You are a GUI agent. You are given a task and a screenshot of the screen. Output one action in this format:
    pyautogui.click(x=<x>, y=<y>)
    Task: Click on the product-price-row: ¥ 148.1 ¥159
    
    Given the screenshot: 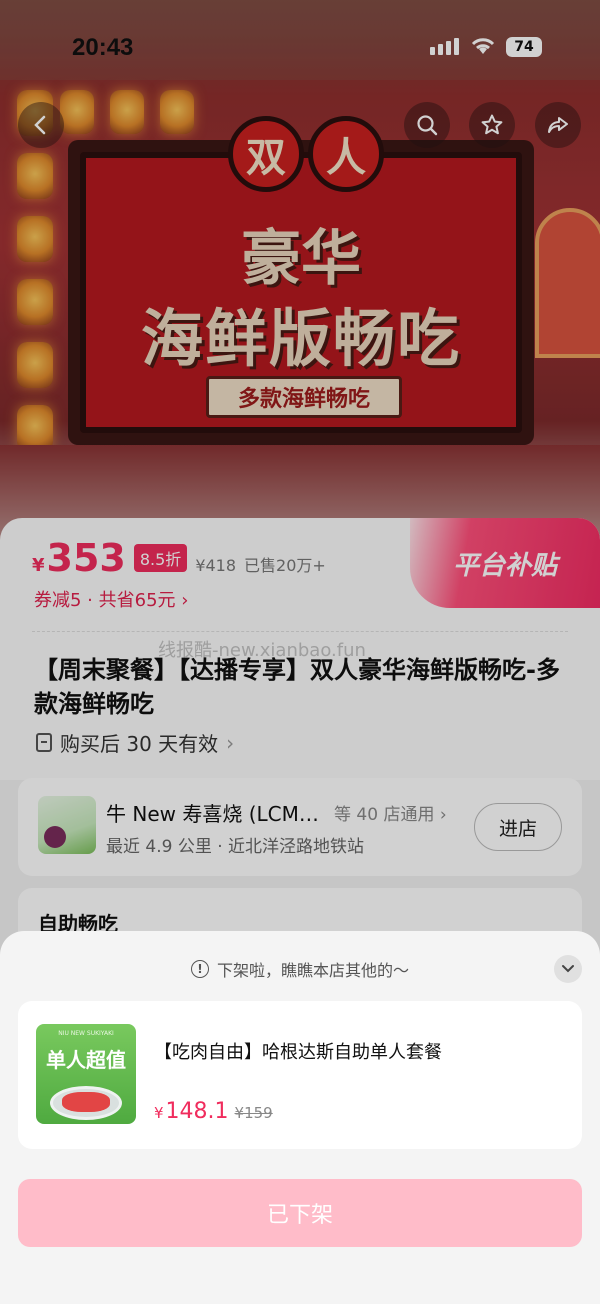 What is the action you would take?
    pyautogui.click(x=213, y=1111)
    